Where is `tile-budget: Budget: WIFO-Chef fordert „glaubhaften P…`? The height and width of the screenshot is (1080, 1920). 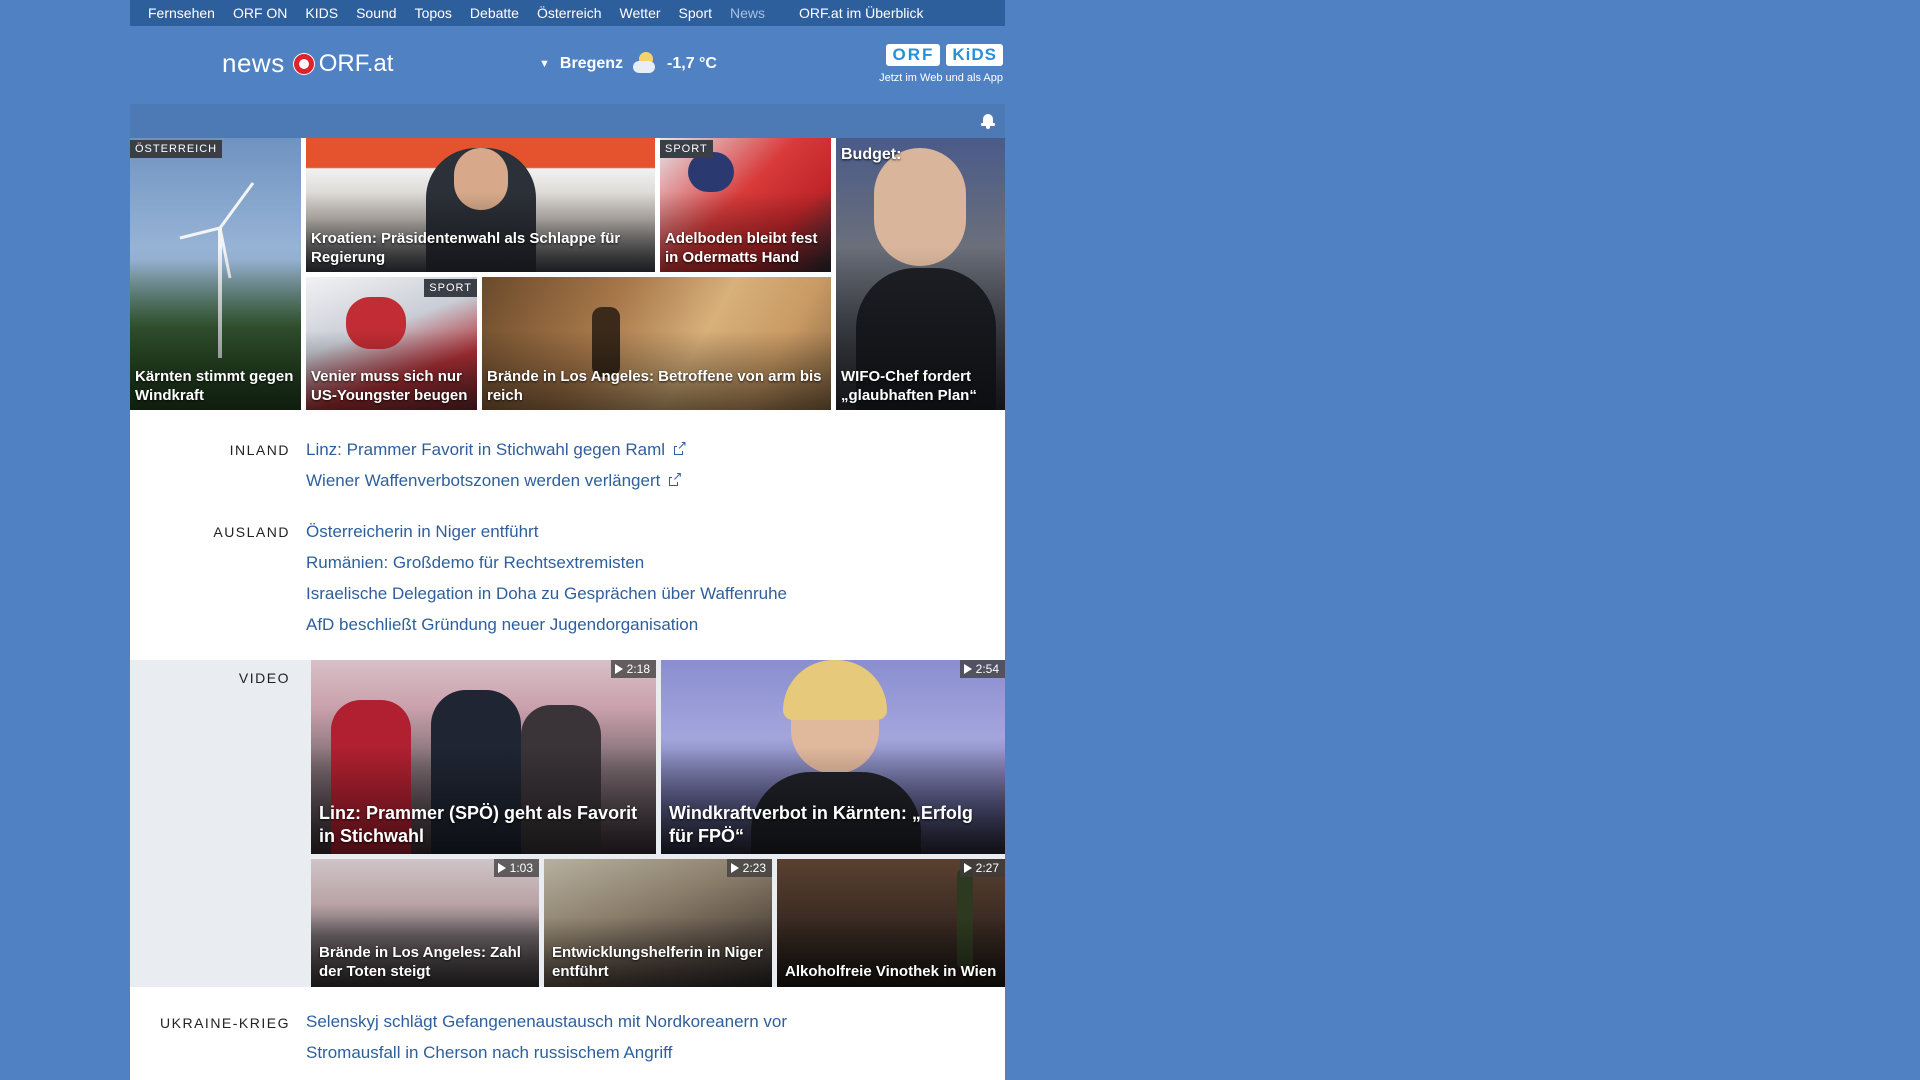
tile-budget: Budget: WIFO-Chef fordert „glaubhaften P… is located at coordinates (920, 274).